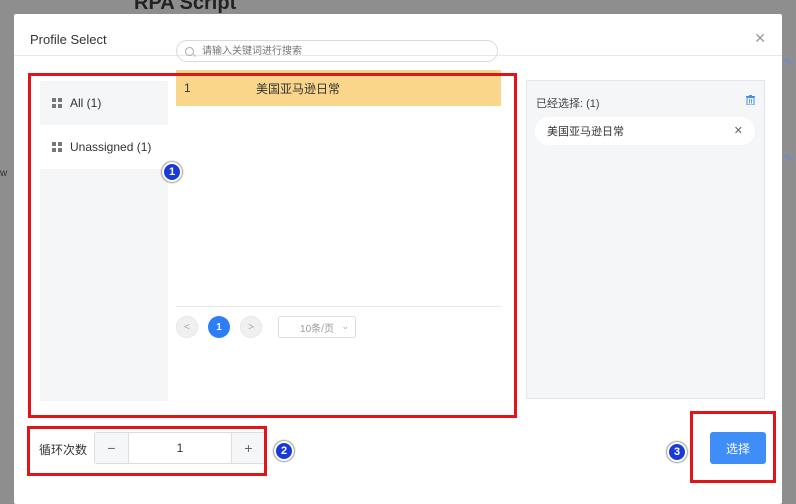 The width and height of the screenshot is (796, 504). I want to click on selected-count-title: 已经选择: (1), so click(568, 104).